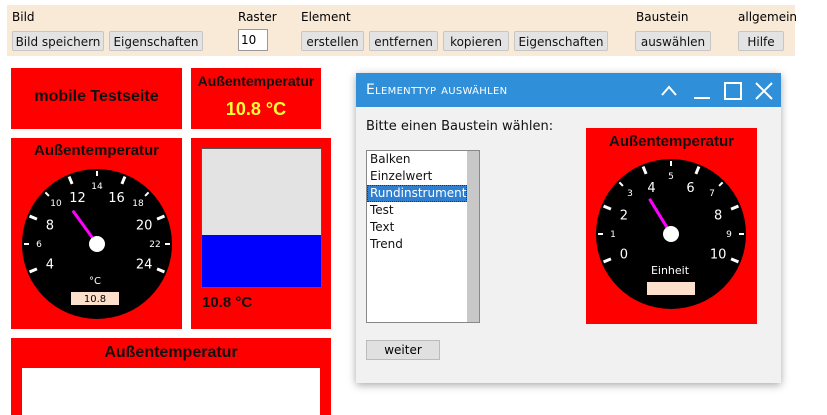  Describe the element at coordinates (326, 17) in the screenshot. I see `group-label-element: Element` at that location.